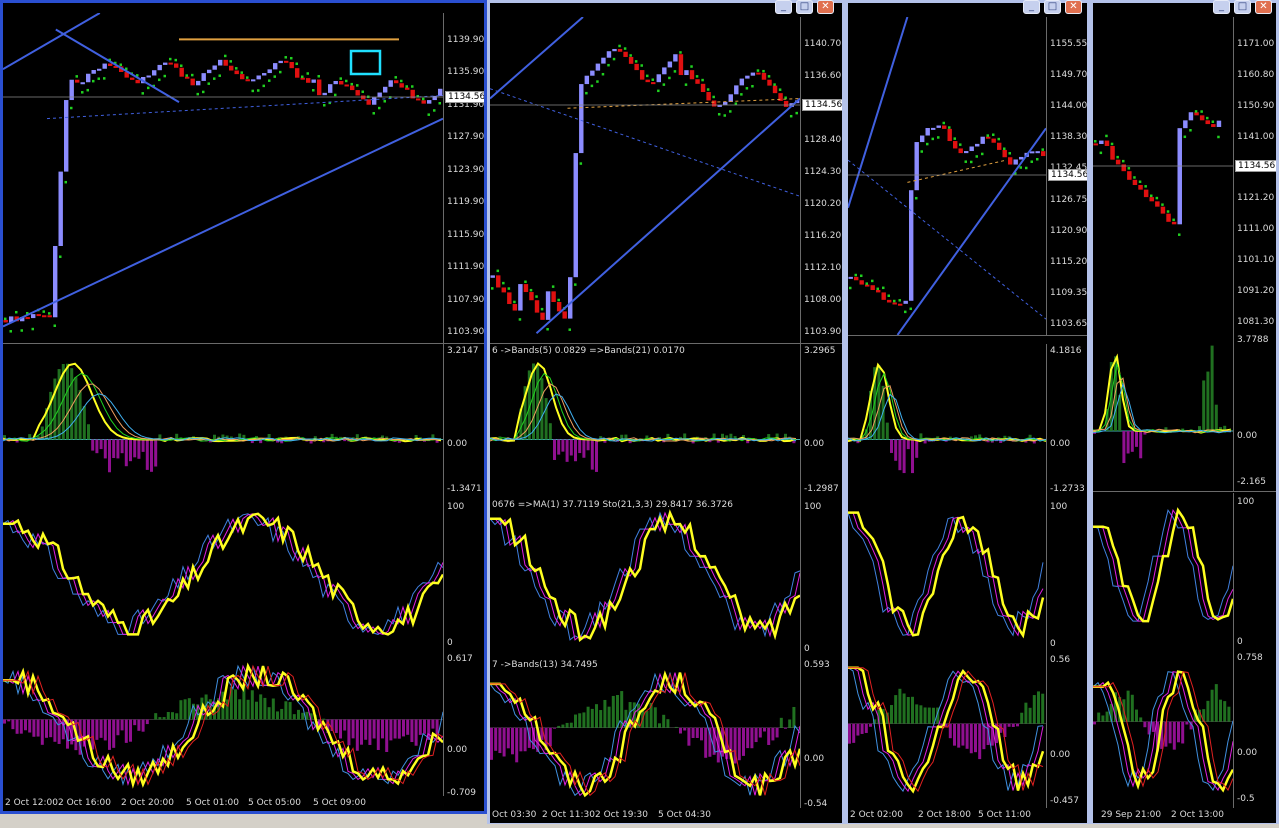  I want to click on time-label: 2 Oct 02:00, so click(876, 815).